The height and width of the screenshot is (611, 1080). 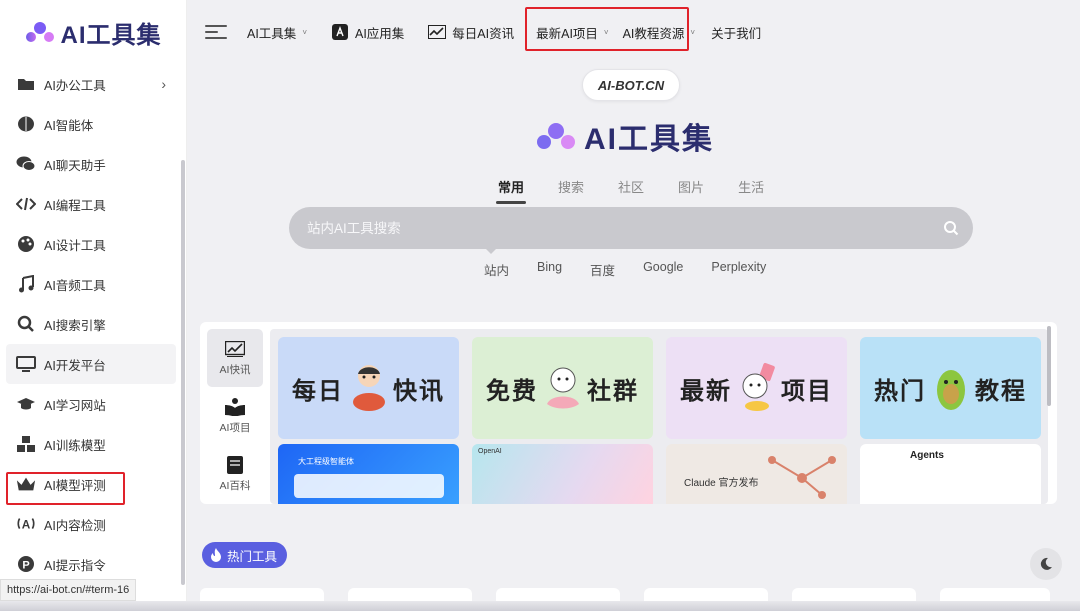 I want to click on chevron-right-icon: ›, so click(x=163, y=84).